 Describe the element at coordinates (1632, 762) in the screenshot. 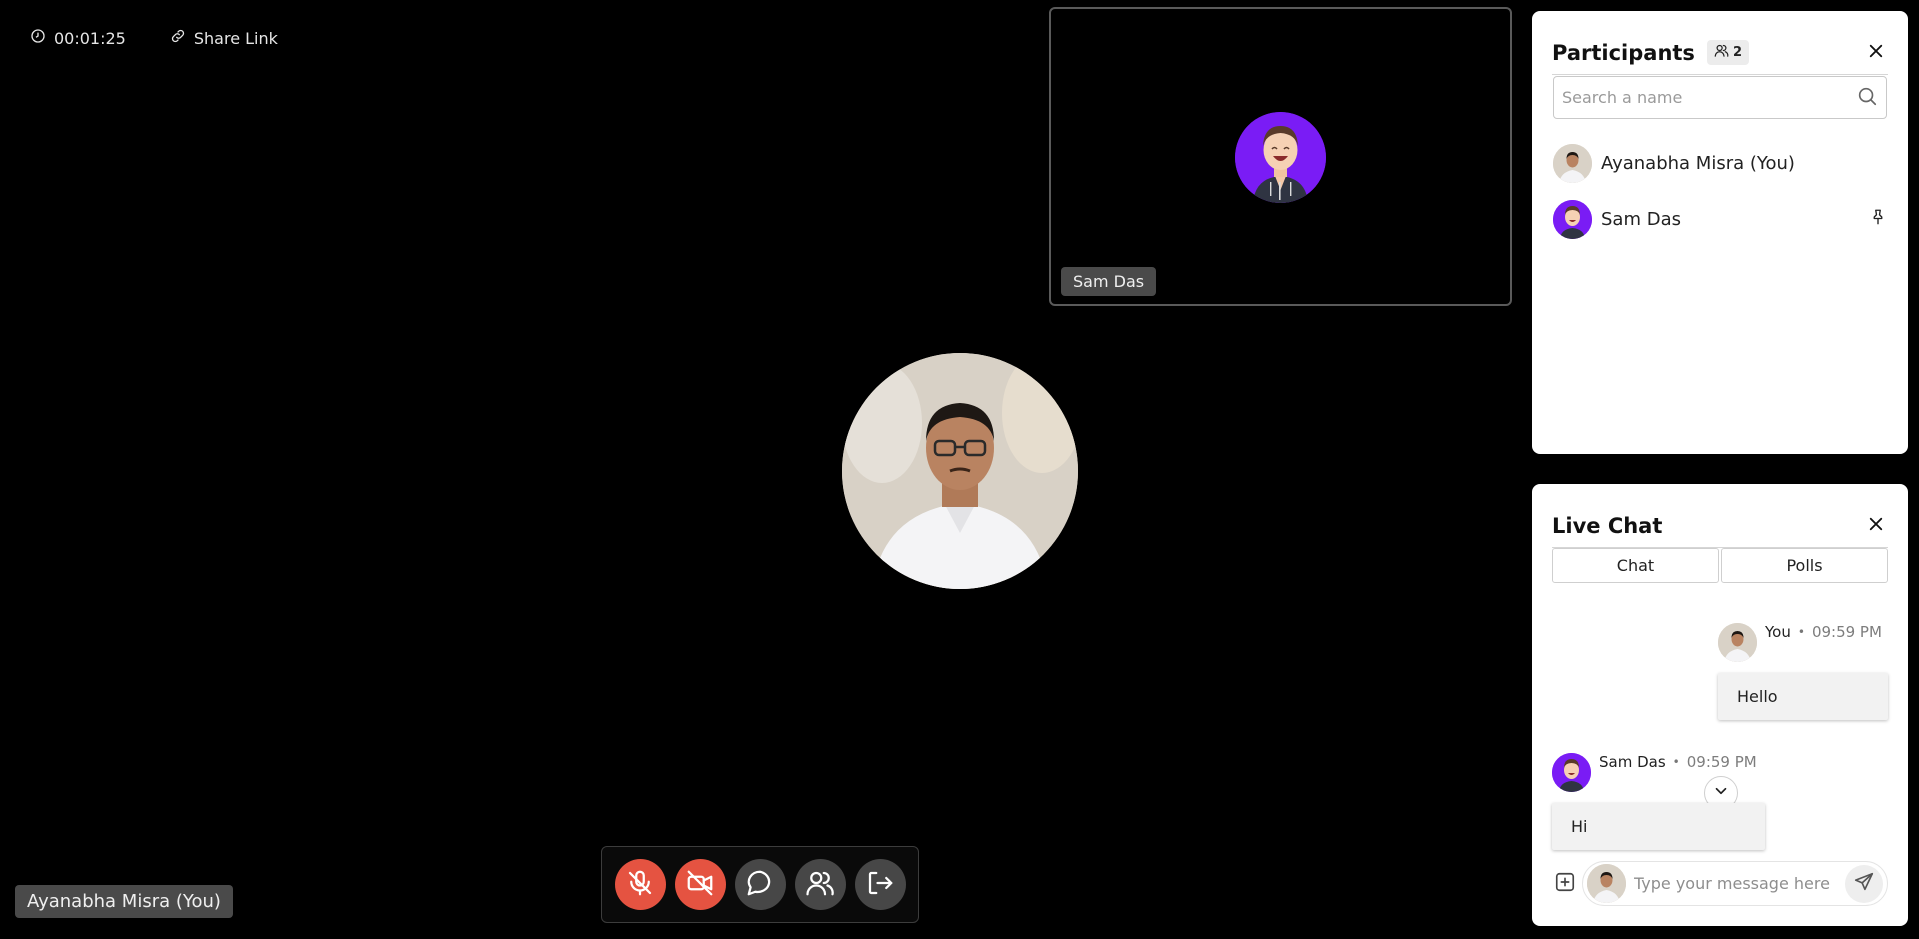

I see `message-sender: Sam Das` at that location.